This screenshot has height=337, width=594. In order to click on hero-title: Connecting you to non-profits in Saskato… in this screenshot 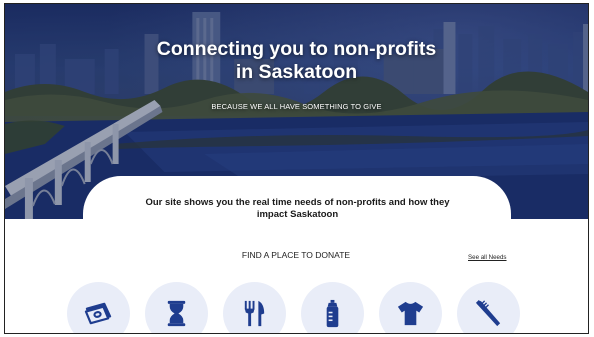, I will do `click(296, 61)`.